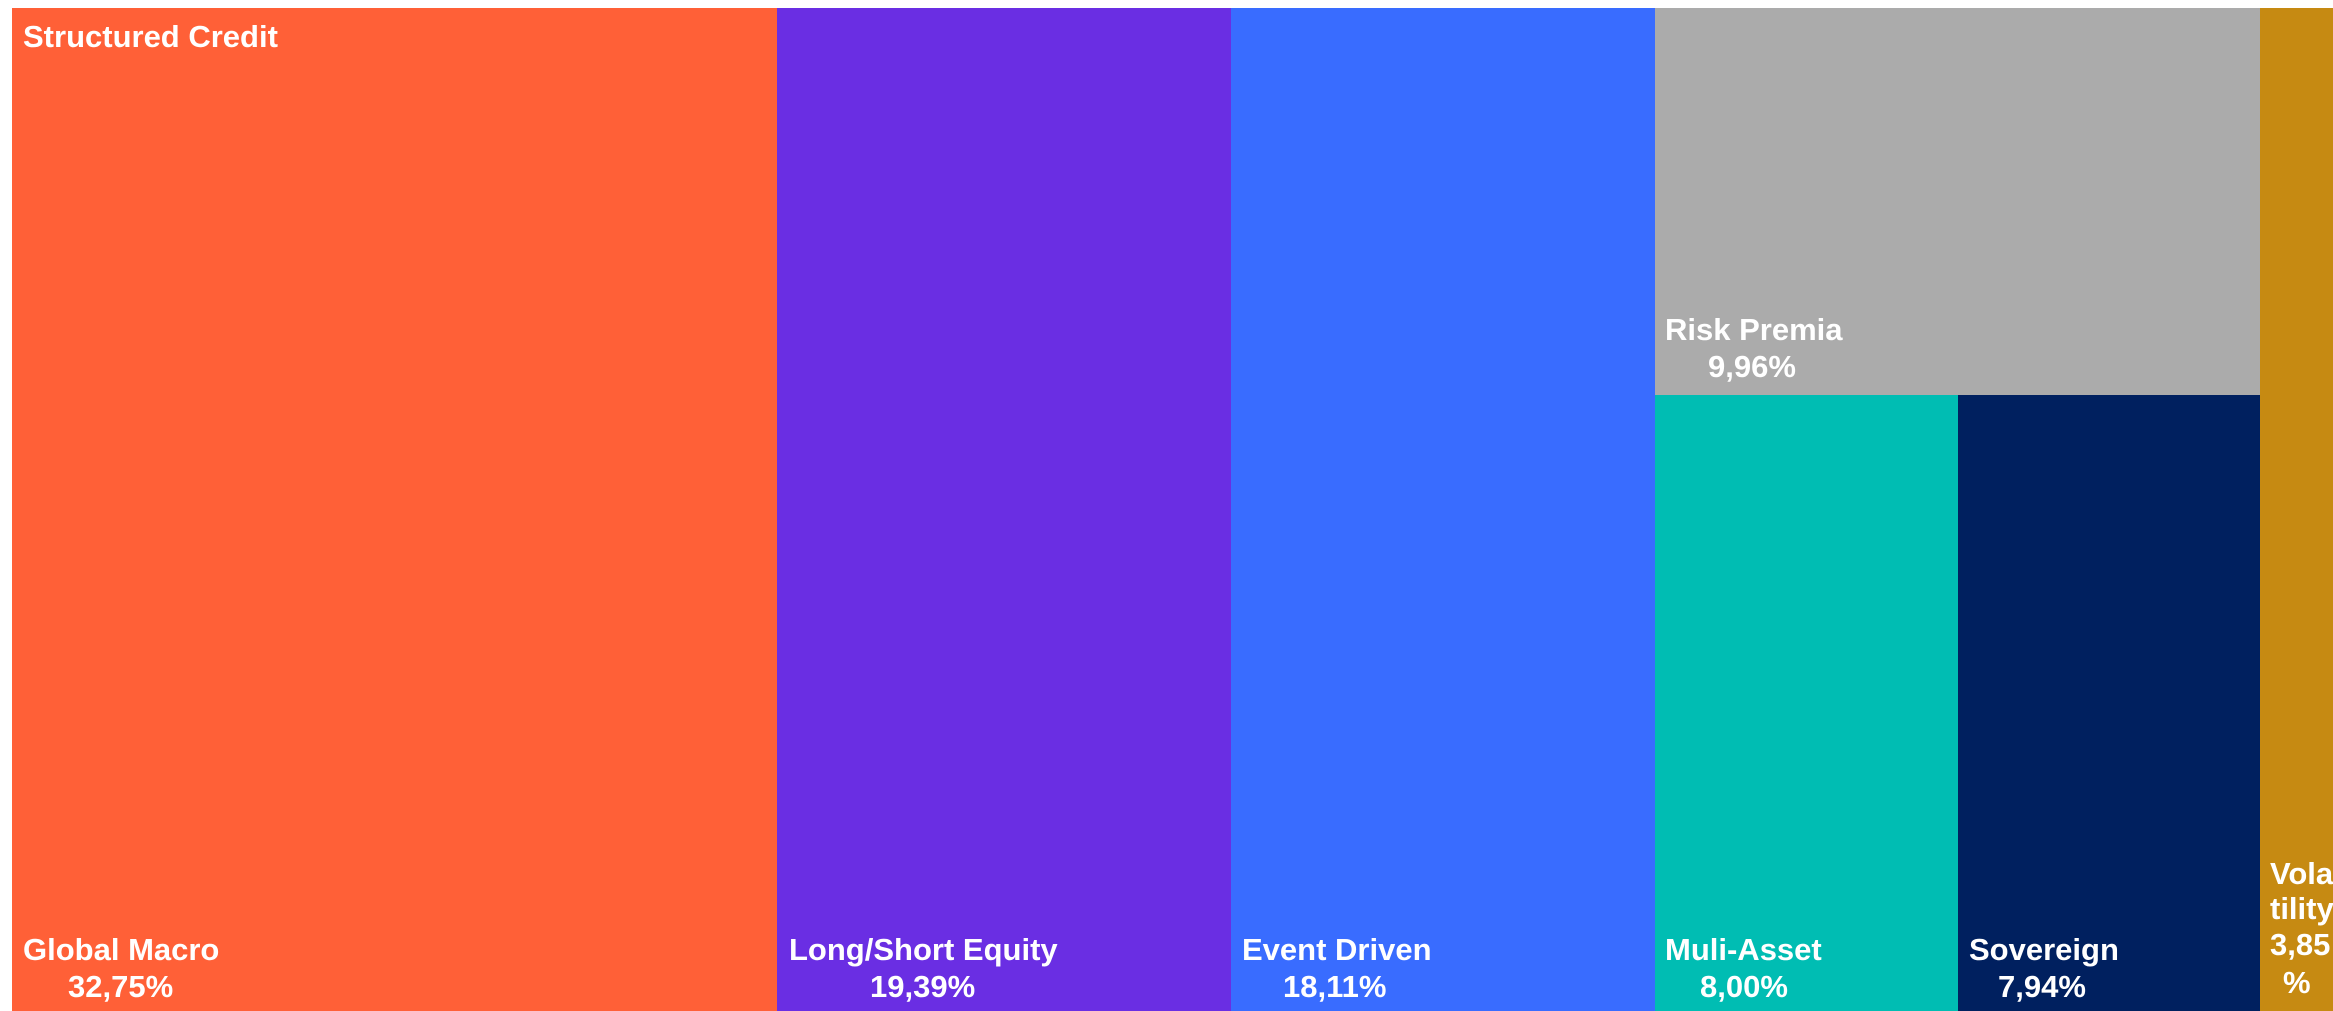  Describe the element at coordinates (150, 36) in the screenshot. I see `chart-title: Structured Credit` at that location.